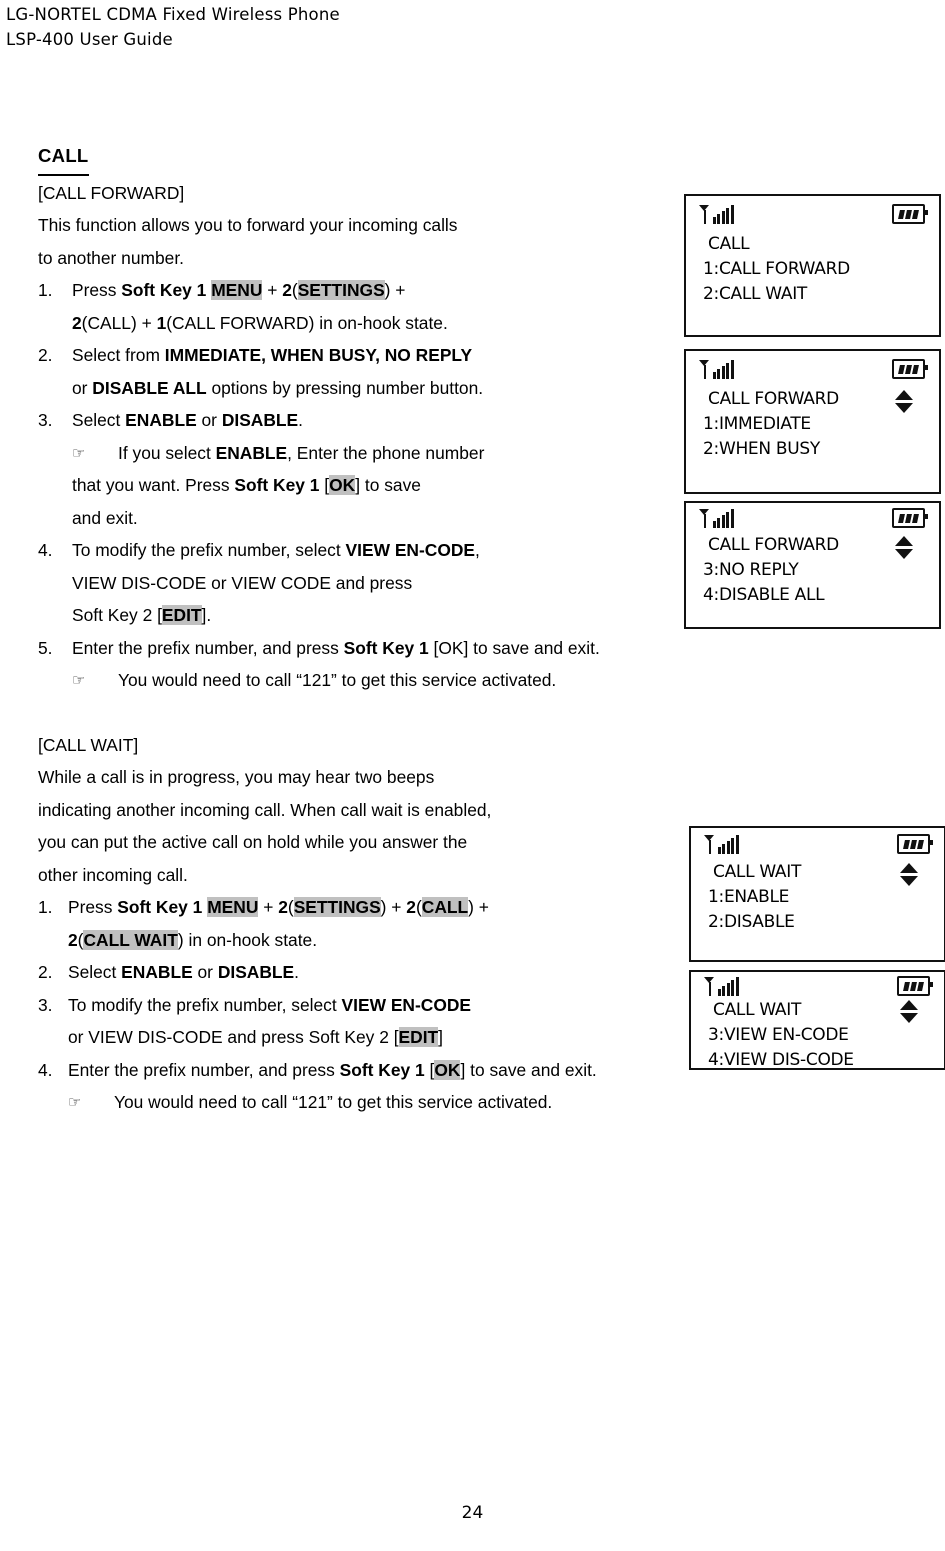  I want to click on lcd-menu-lines: CALL WAIT 3:VIEW EN-CODE 4:VIEW DIS-CODE, so click(817, 1038).